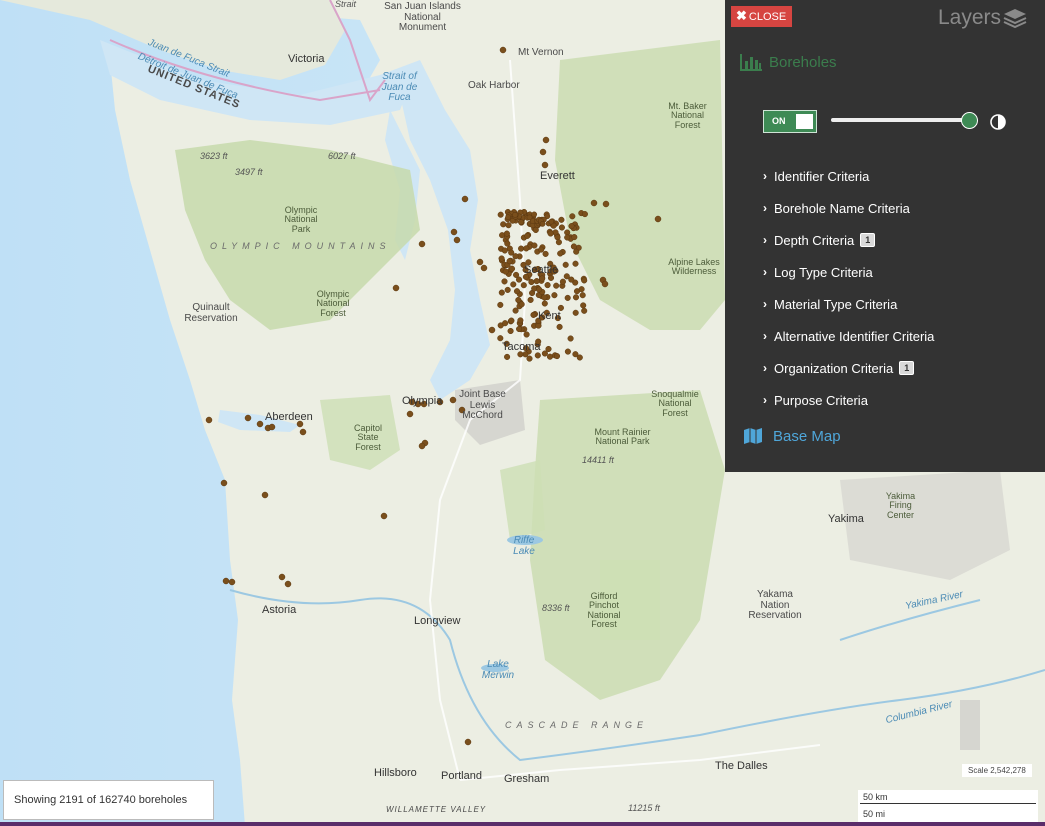  What do you see at coordinates (848, 400) in the screenshot?
I see `criteria-item: › Purpose Criteria` at bounding box center [848, 400].